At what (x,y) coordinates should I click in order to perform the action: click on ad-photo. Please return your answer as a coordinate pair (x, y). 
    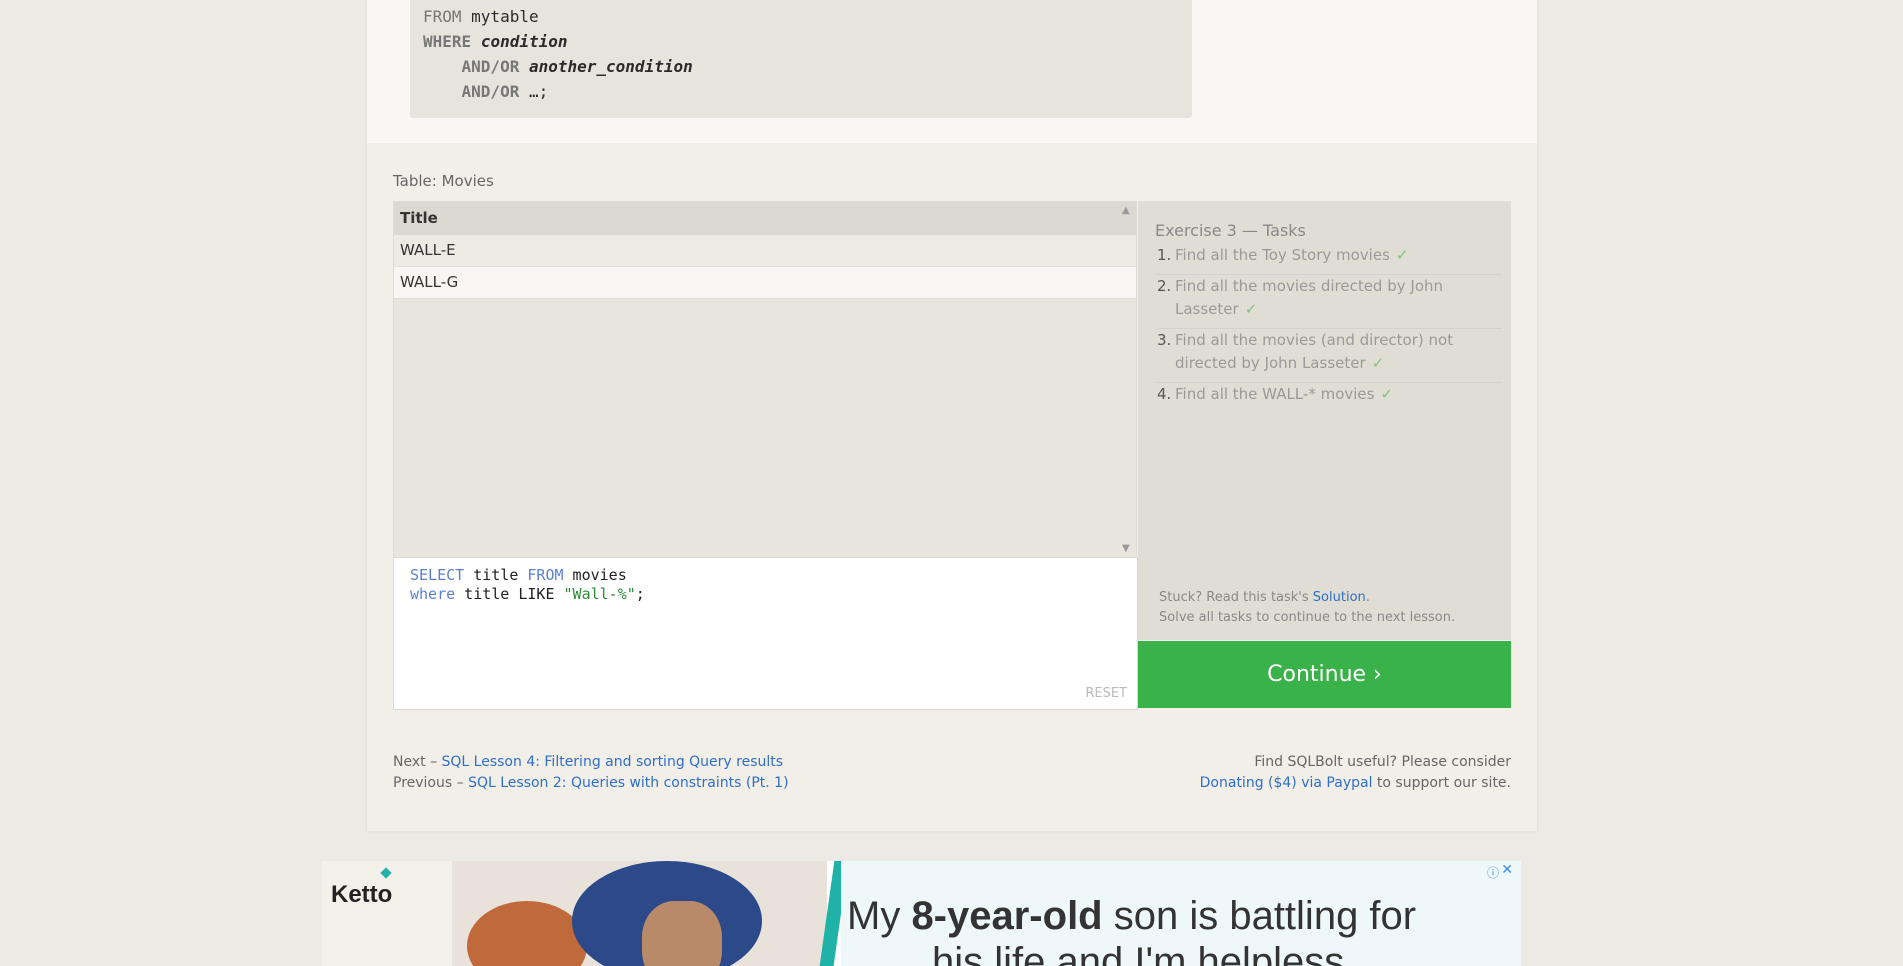
    Looking at the image, I should click on (639, 913).